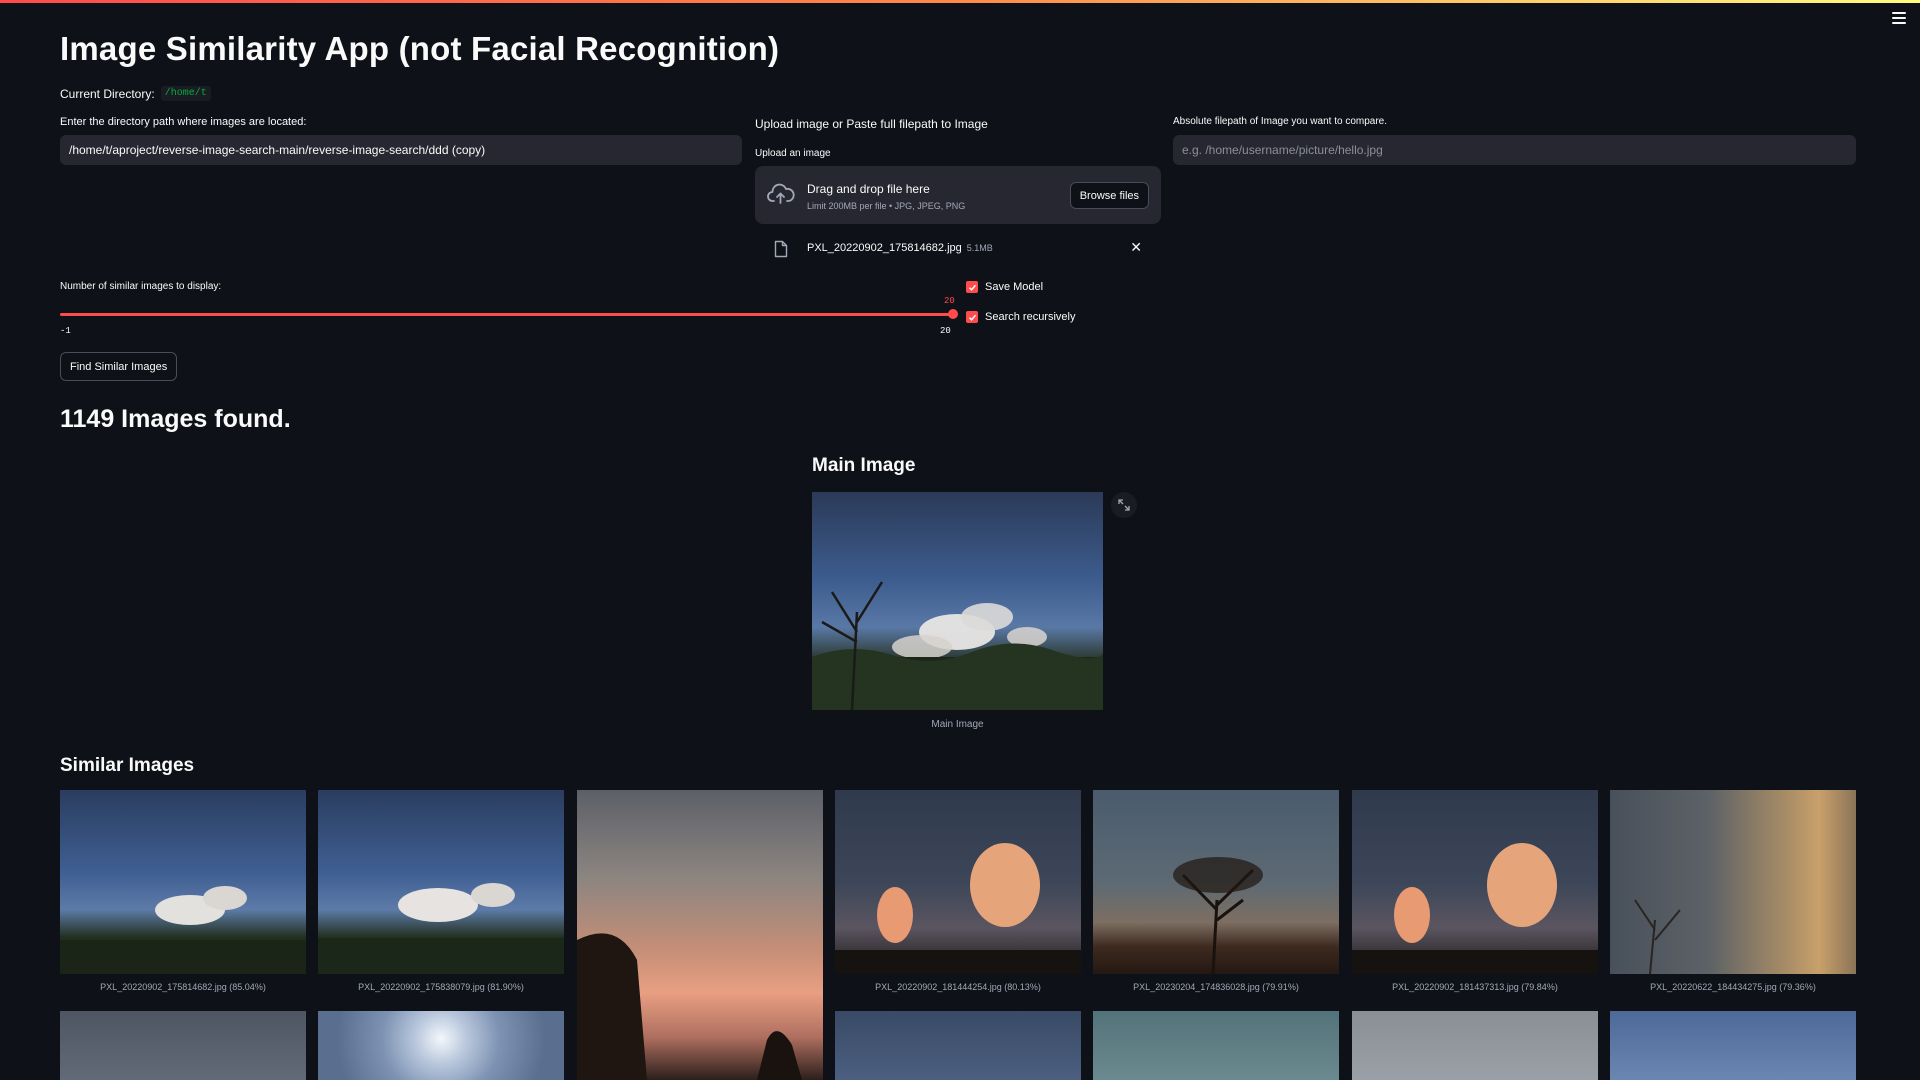  Describe the element at coordinates (1136, 247) in the screenshot. I see `remove-file-icon: ✕` at that location.